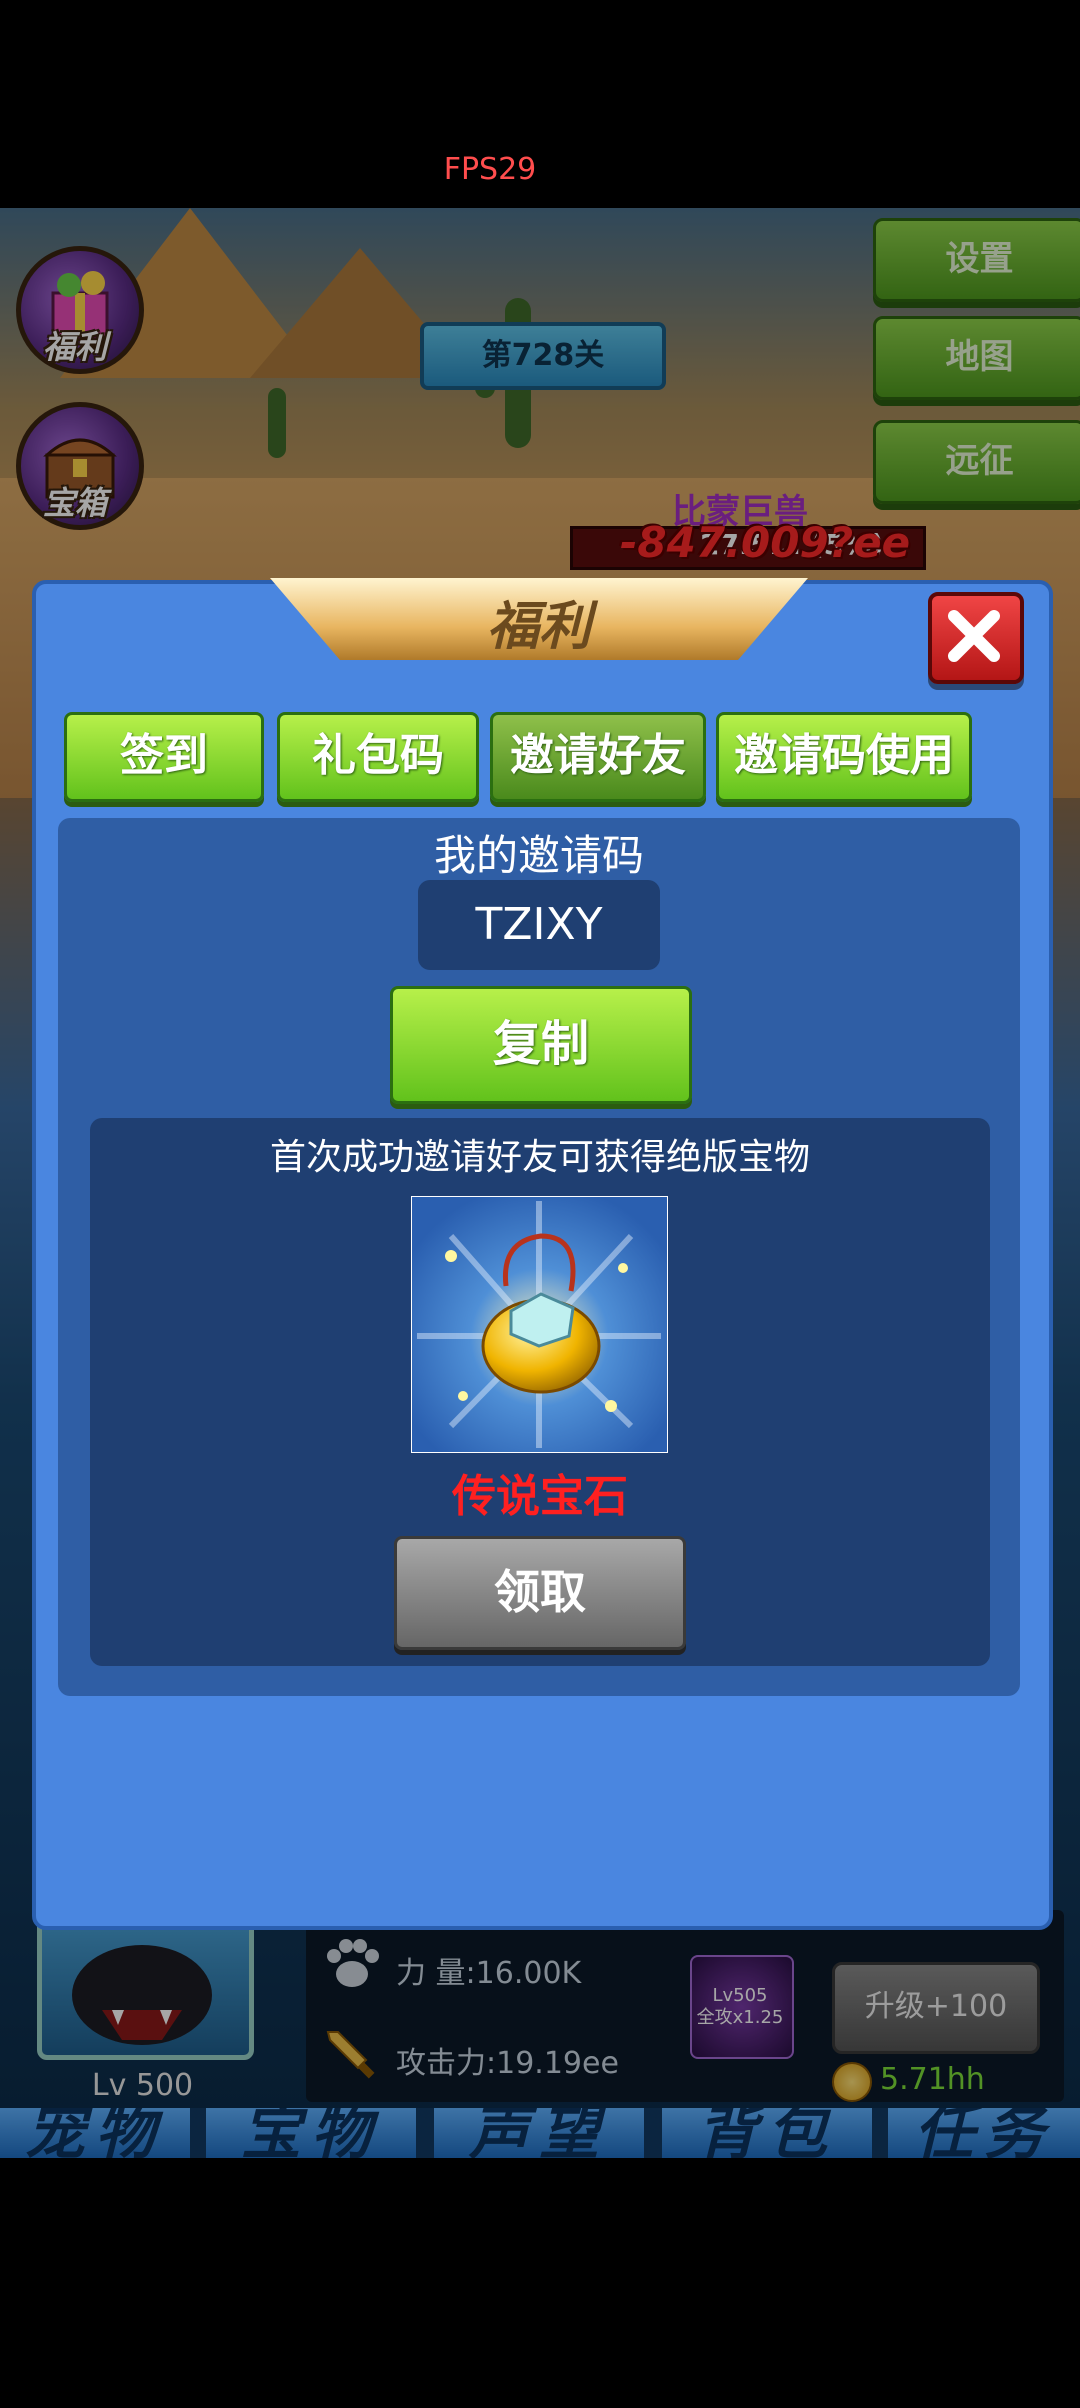 The height and width of the screenshot is (2408, 1080). What do you see at coordinates (539, 924) in the screenshot?
I see `invite-code-value: TZIXY` at bounding box center [539, 924].